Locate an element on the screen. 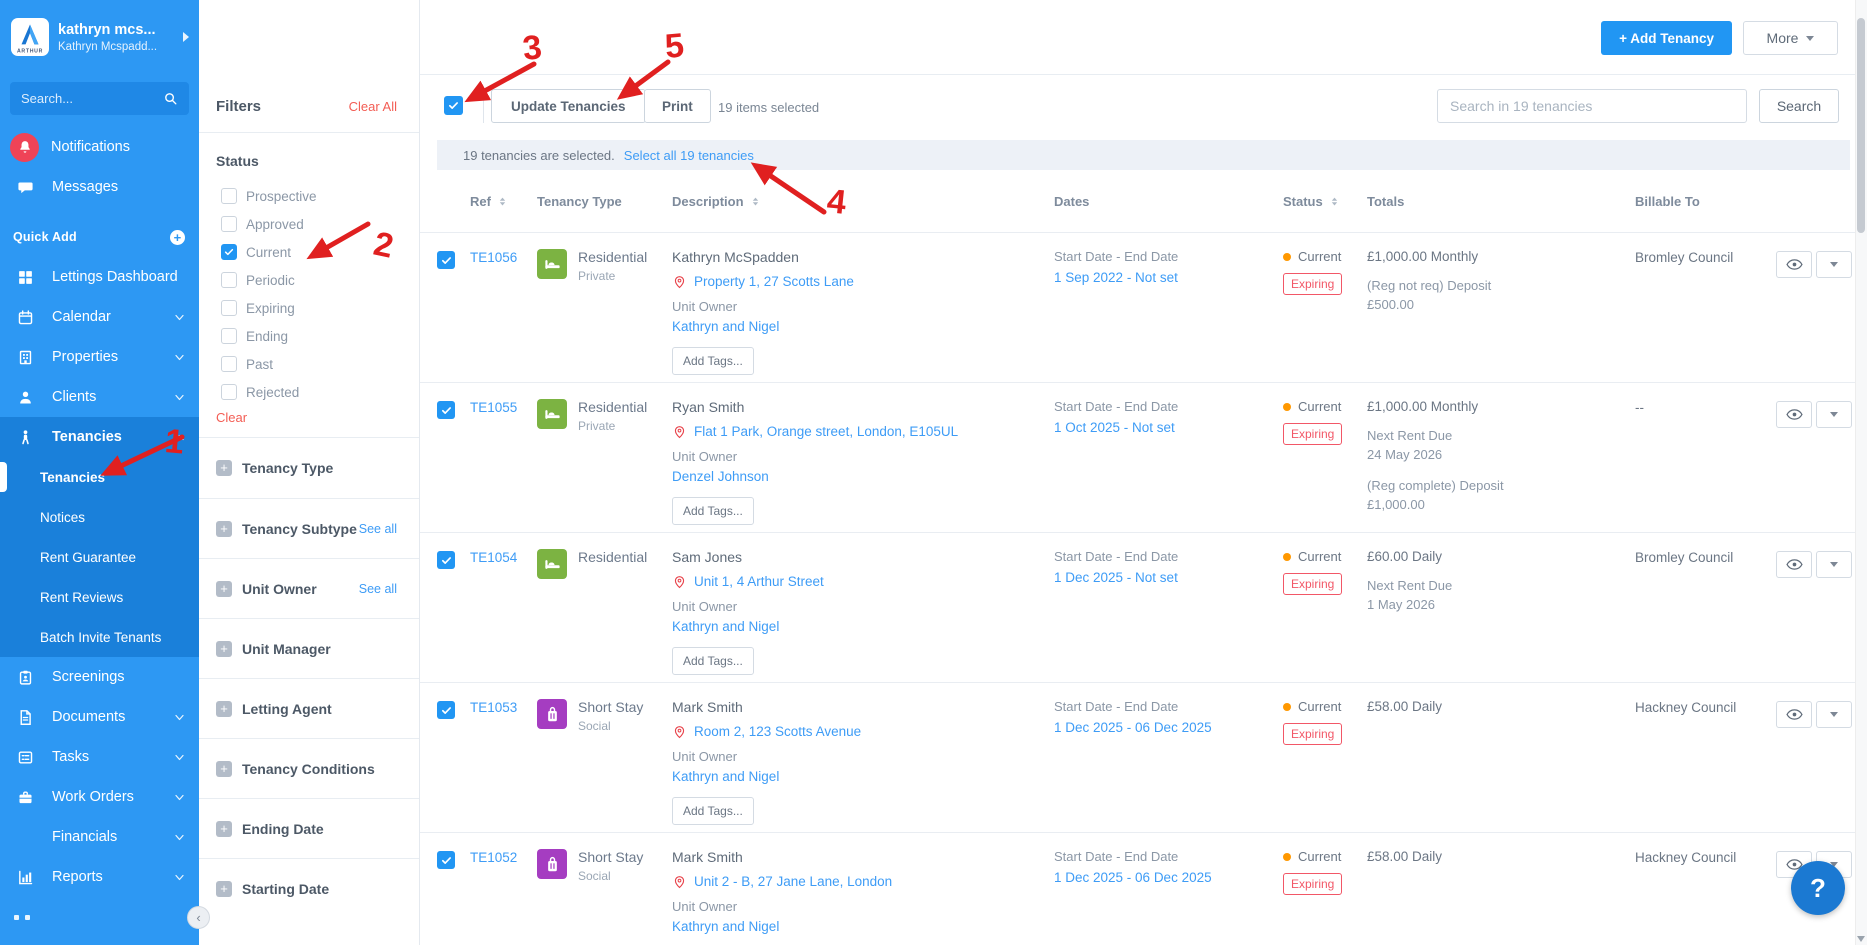  property-link: Room 2, 123 Scotts Avenue is located at coordinates (777, 731).